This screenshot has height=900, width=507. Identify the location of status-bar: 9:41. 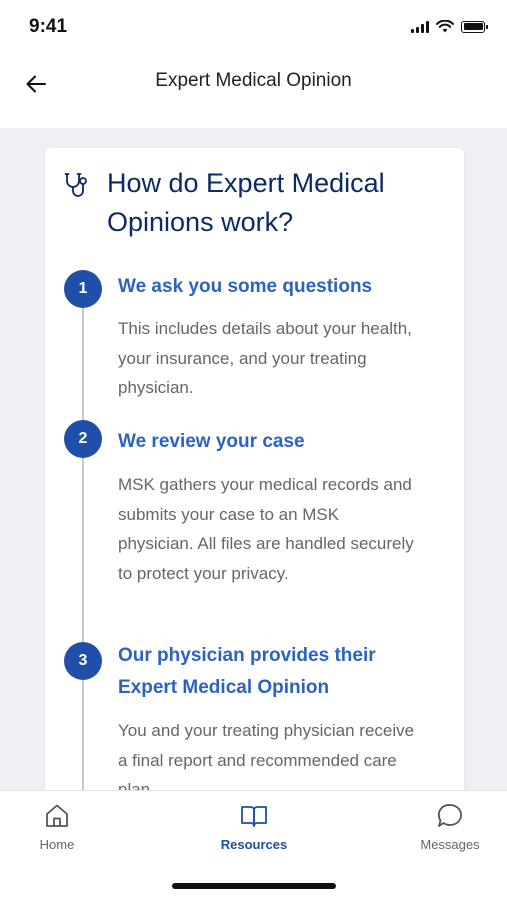
(253, 28).